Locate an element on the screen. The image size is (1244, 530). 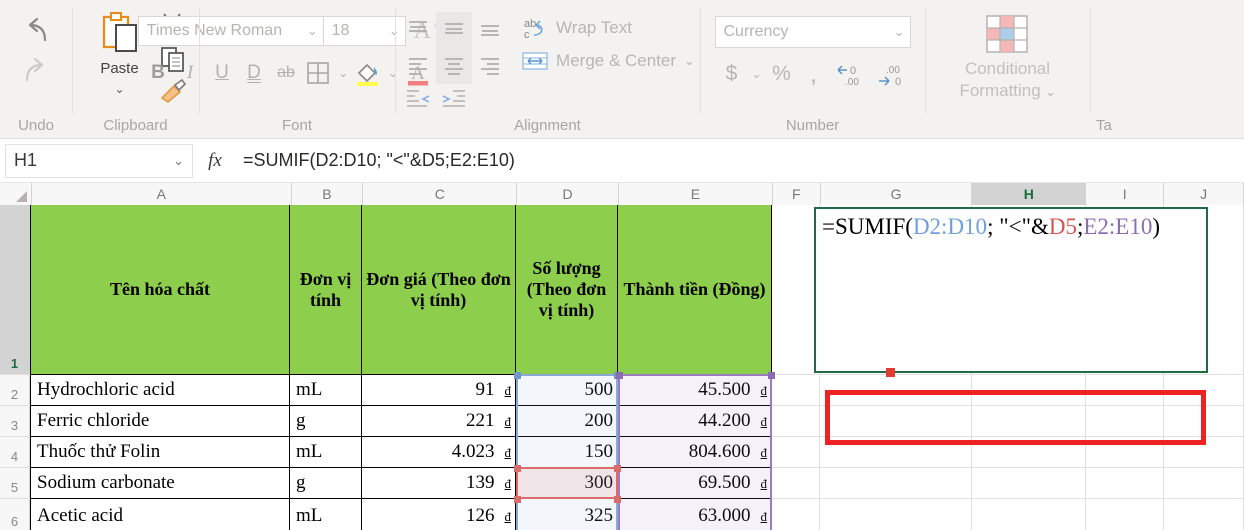
cell-F6 is located at coordinates (796, 514).